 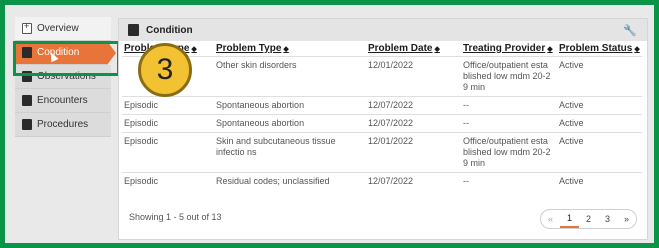 I want to click on cell-problem: Other skin disorders, so click(x=290, y=75).